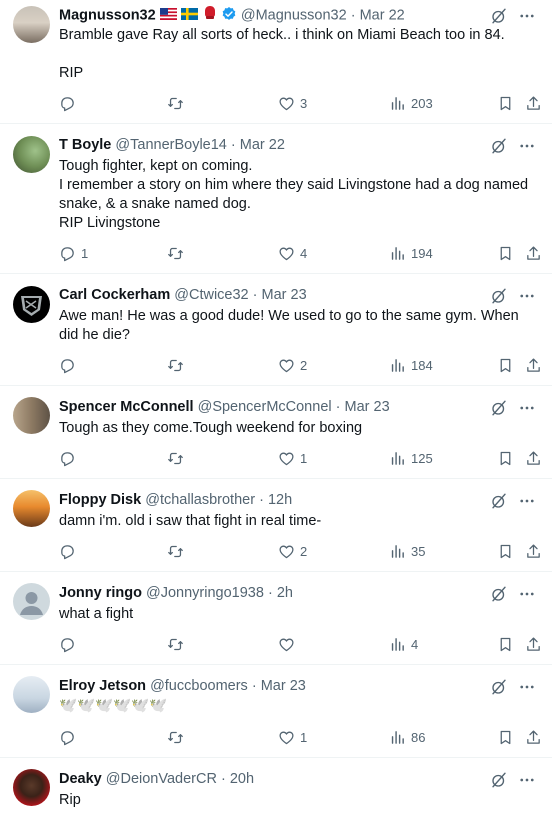 The image size is (552, 815). I want to click on views-button: 203, so click(411, 103).